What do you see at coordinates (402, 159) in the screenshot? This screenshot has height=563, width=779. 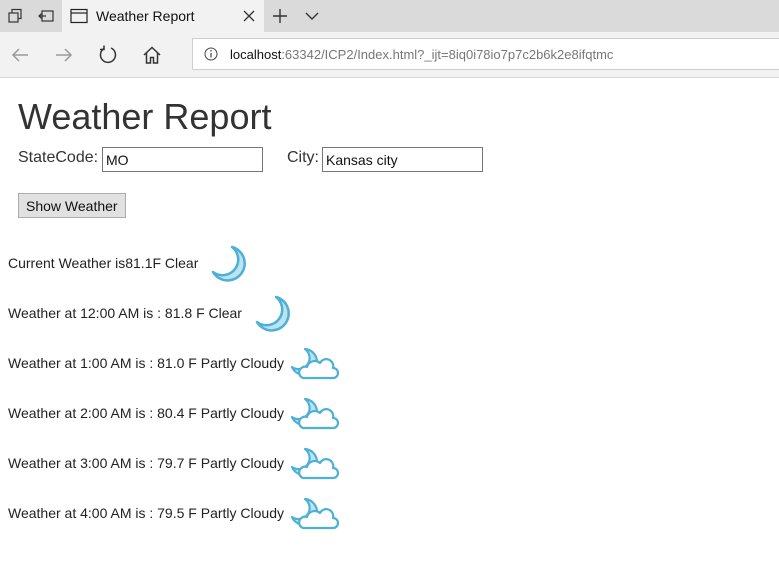 I see `city-input` at bounding box center [402, 159].